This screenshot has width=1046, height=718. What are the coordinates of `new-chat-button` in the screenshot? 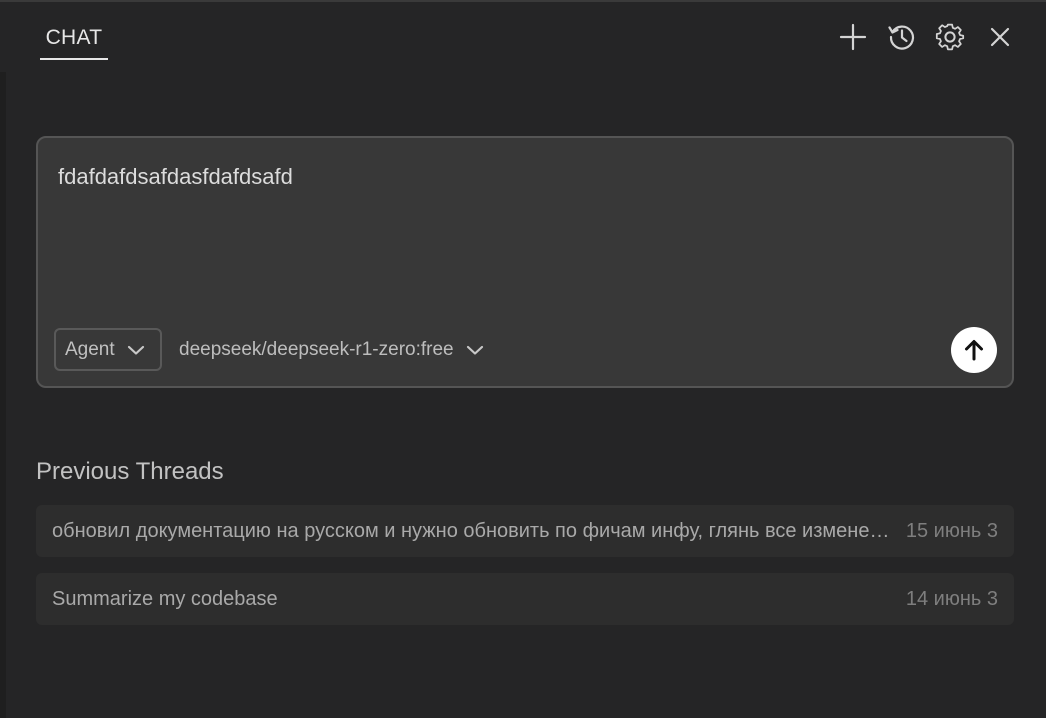 It's located at (853, 37).